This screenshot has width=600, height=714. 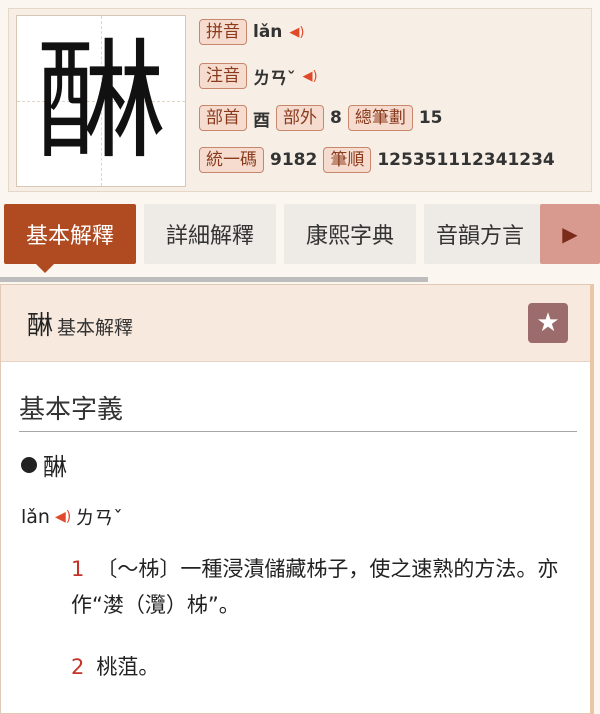 What do you see at coordinates (315, 587) in the screenshot?
I see `definition-text: 〔～柹〕一種浸漬儲藏柹子，使之速熟的方法。亦作“漤（灠）柹”。` at bounding box center [315, 587].